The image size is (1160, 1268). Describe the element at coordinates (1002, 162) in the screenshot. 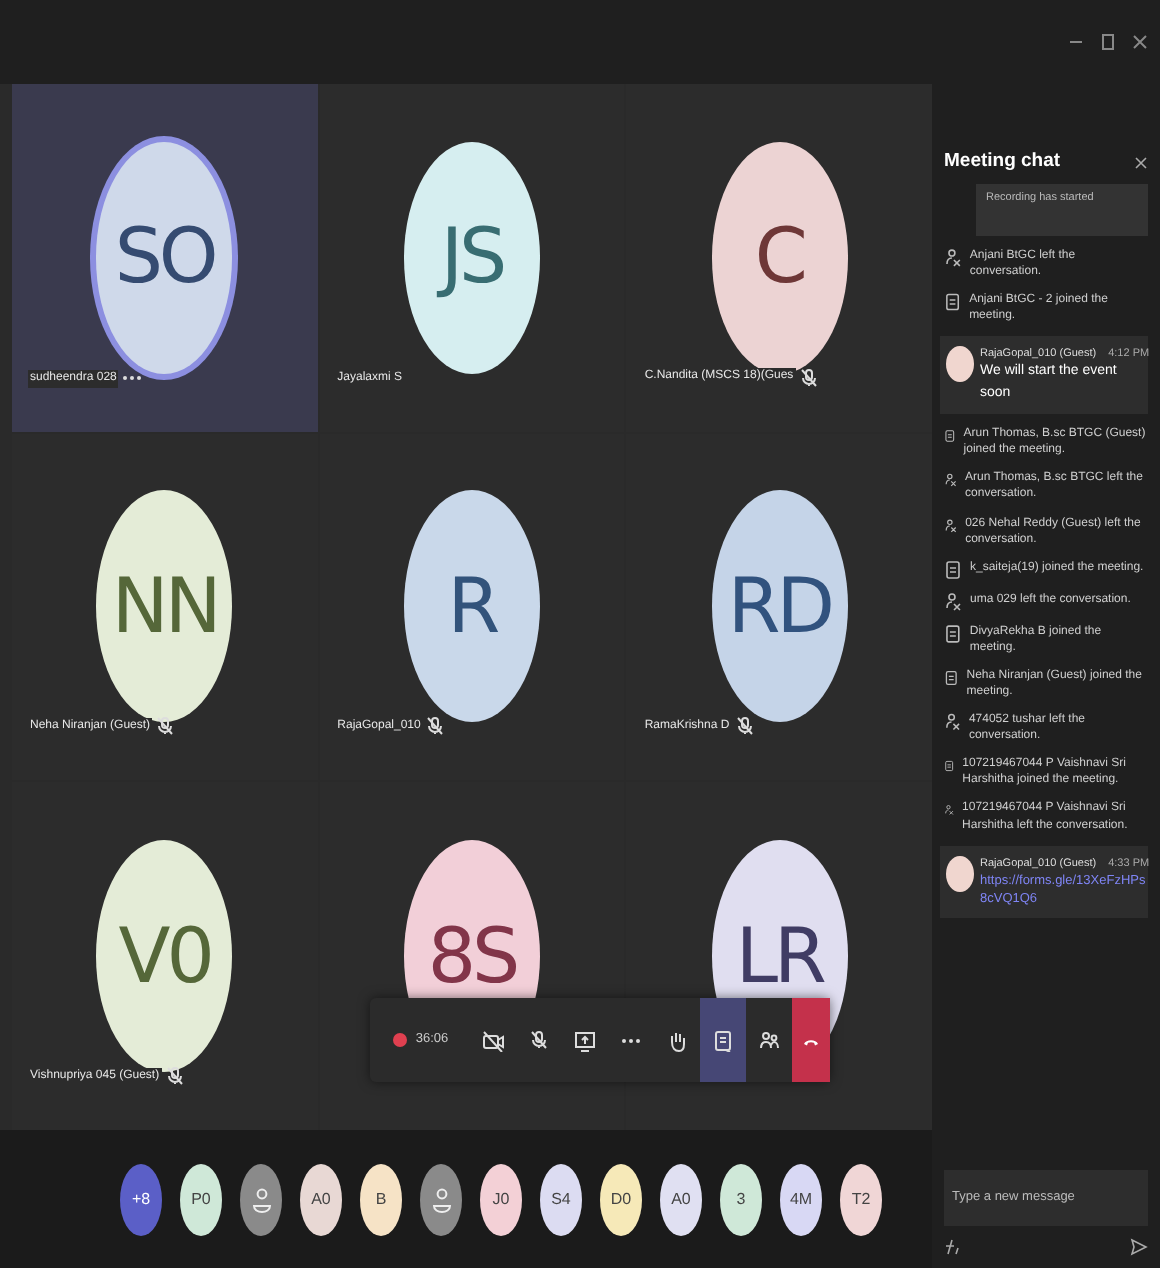

I see `chat-title: Meeting chat` at that location.